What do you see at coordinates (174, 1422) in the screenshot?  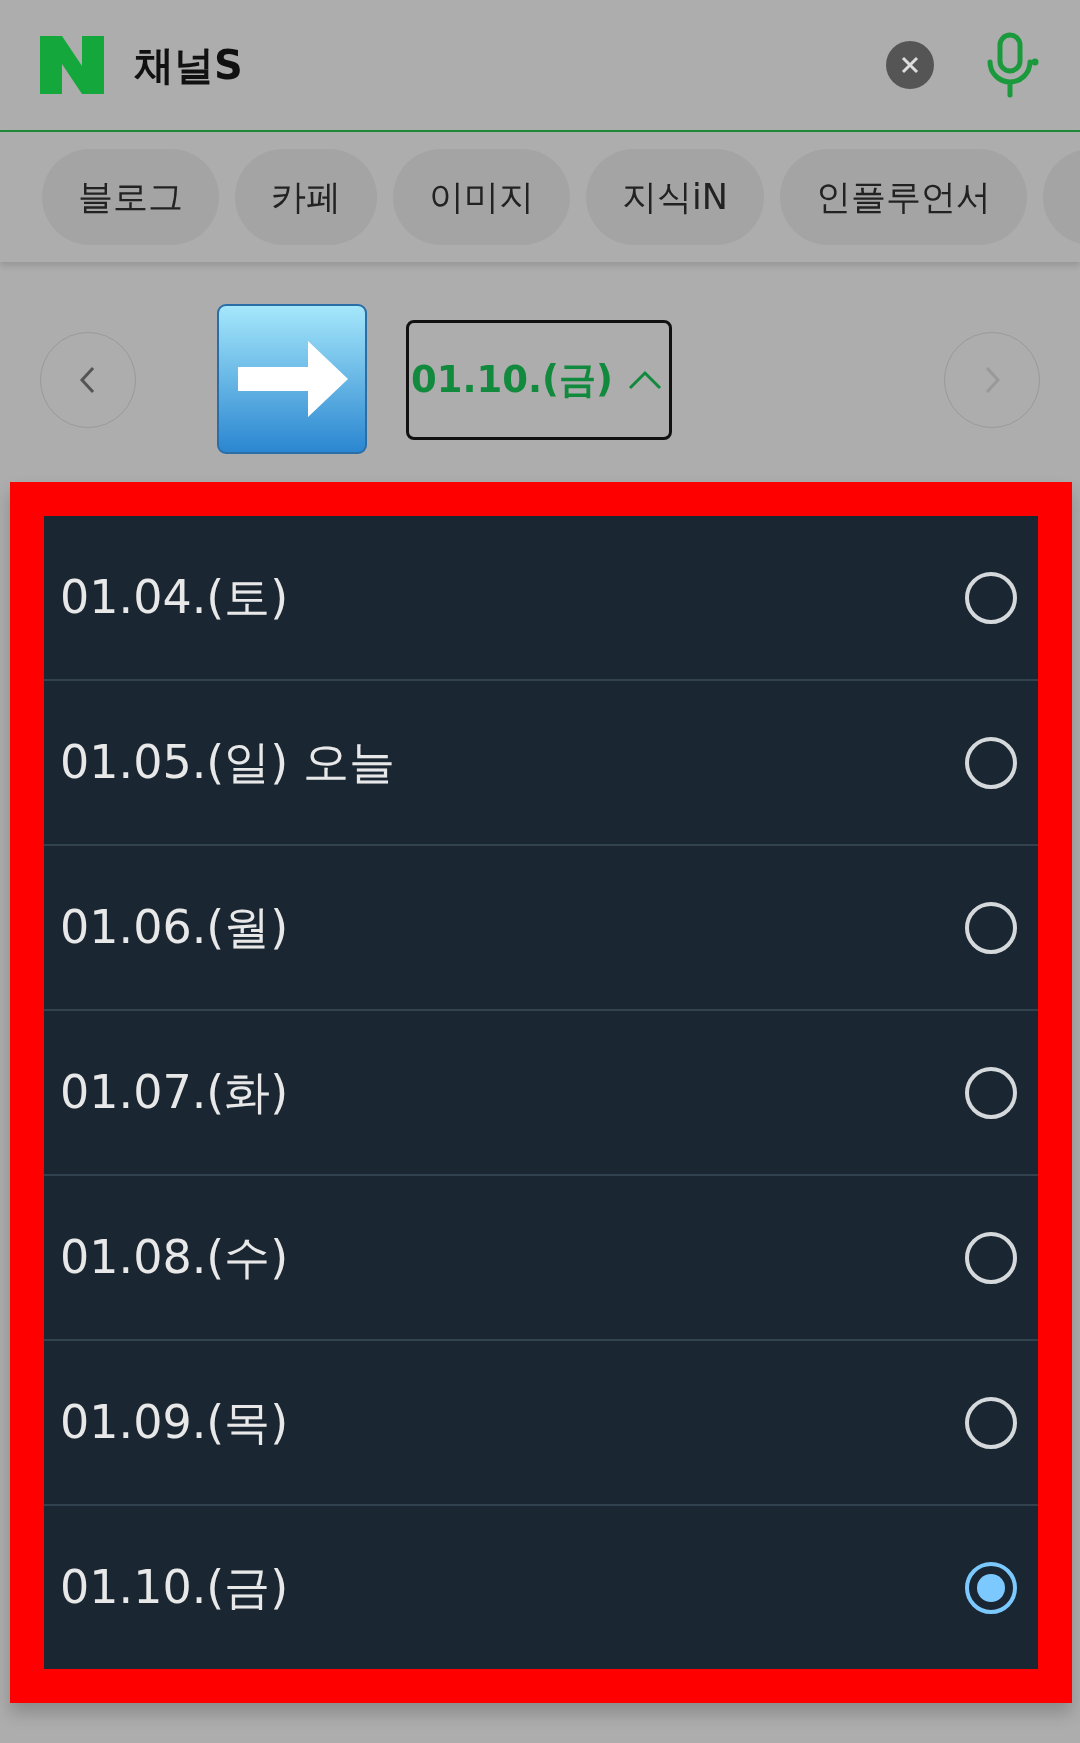 I see `date-option: 01.09.(목)` at bounding box center [174, 1422].